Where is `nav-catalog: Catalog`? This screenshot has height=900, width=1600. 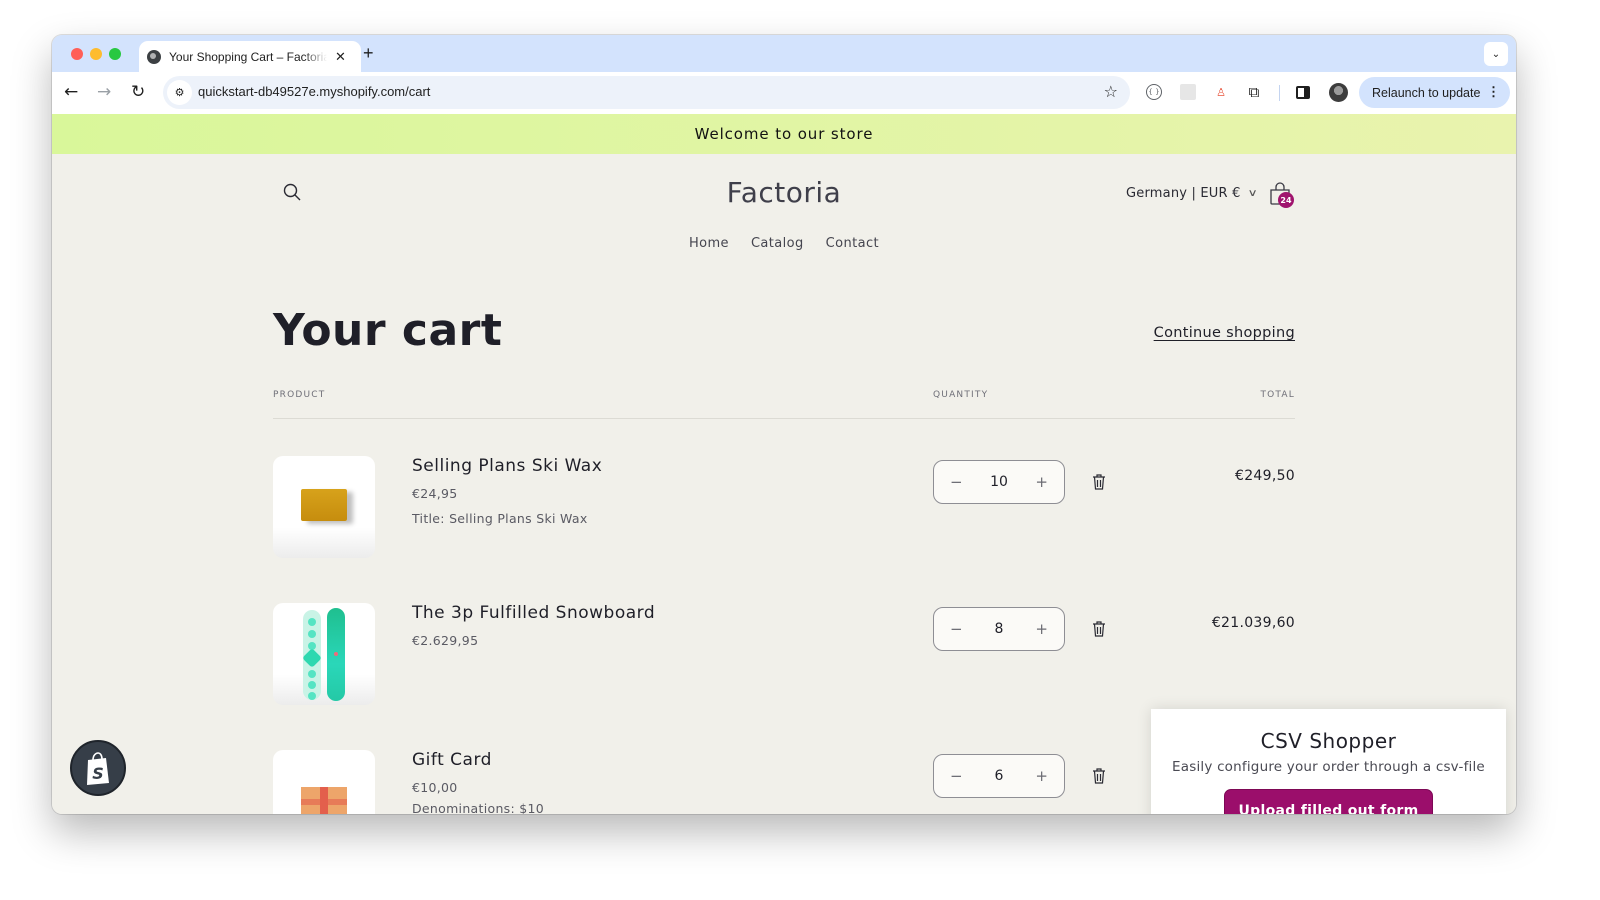 nav-catalog: Catalog is located at coordinates (777, 243).